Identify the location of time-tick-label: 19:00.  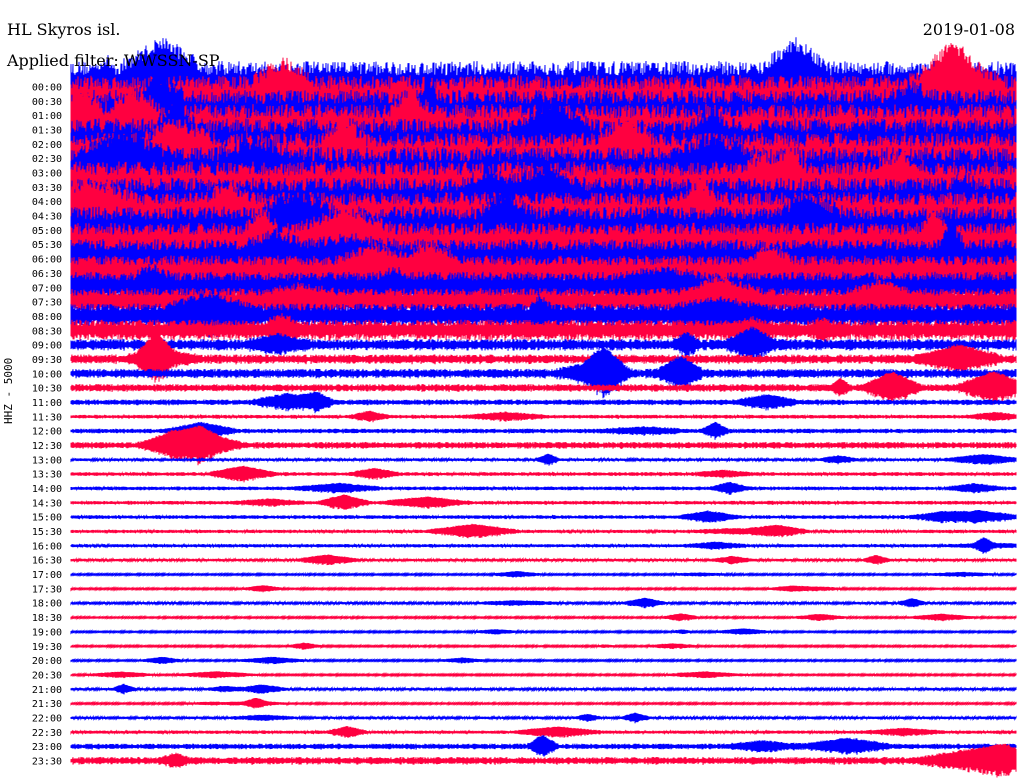
(47, 632).